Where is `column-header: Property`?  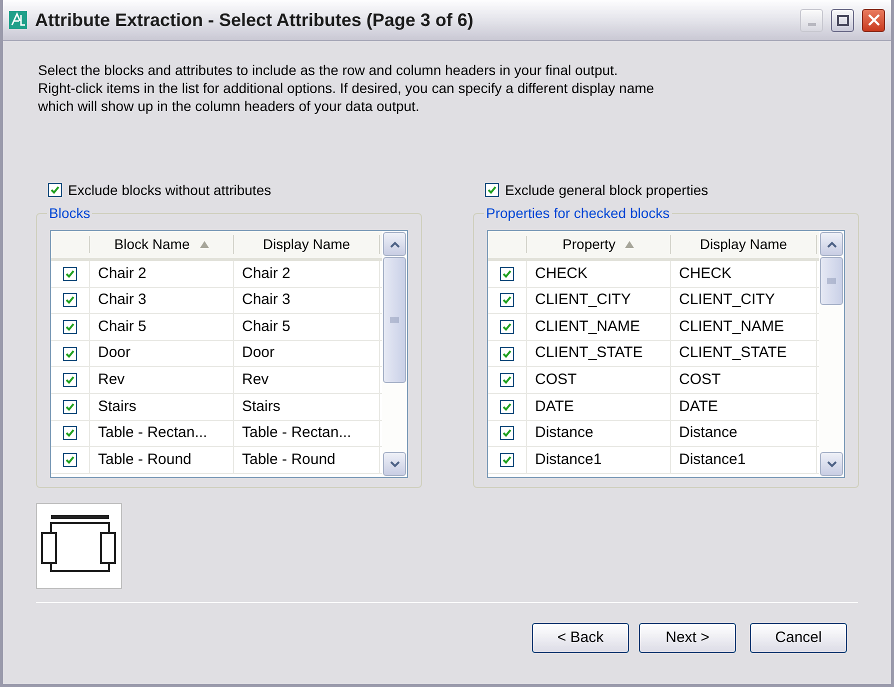 column-header: Property is located at coordinates (599, 244).